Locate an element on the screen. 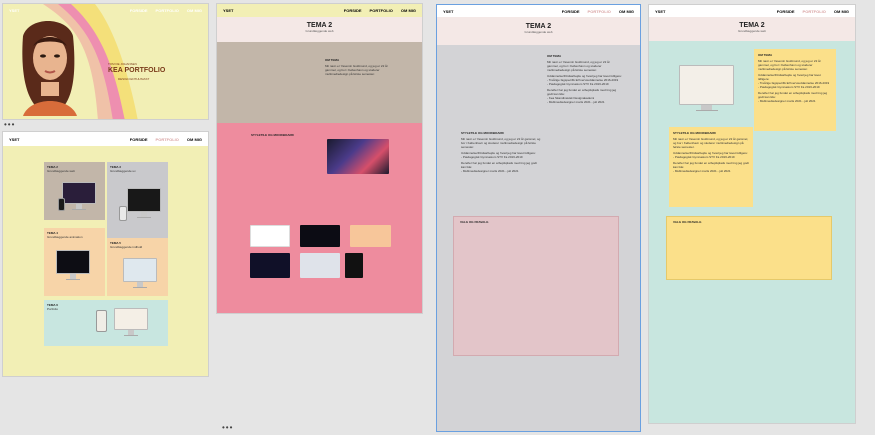 The image size is (875, 435). styletile-section: STYLETILE OG MOODBOARD is located at coordinates (272, 135).